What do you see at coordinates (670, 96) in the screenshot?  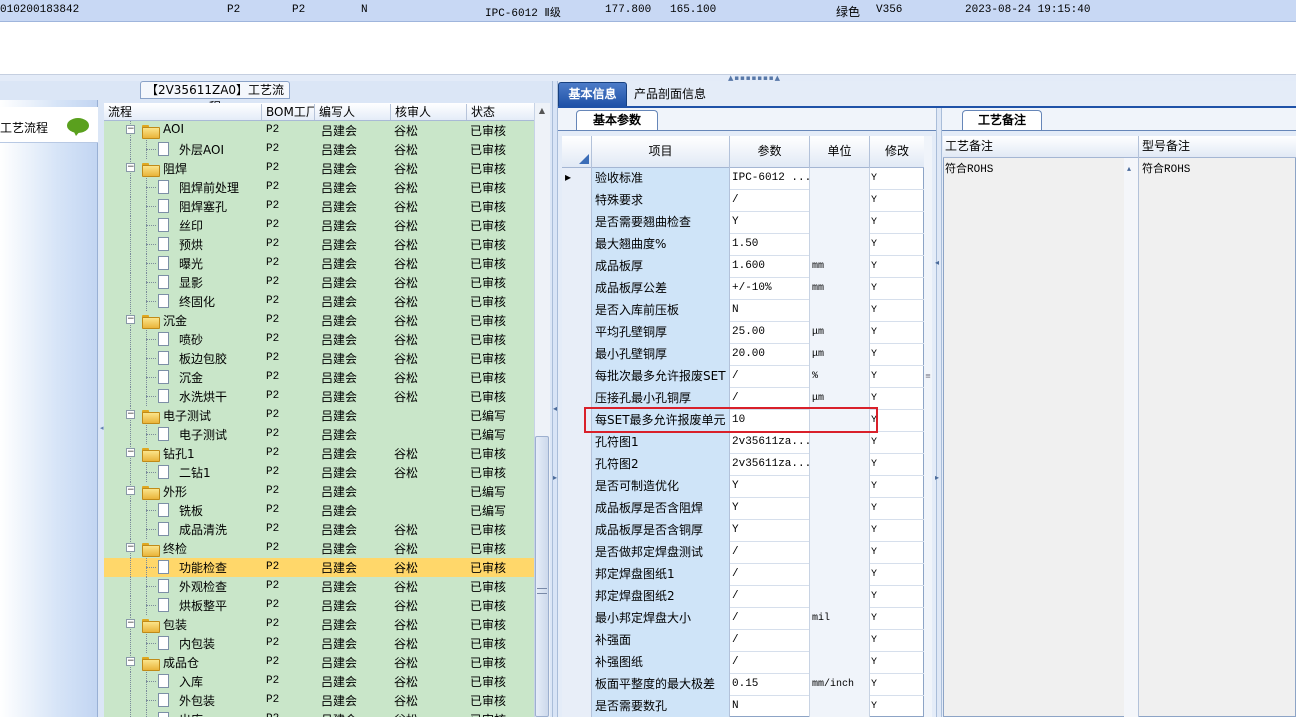 I see `tab-product-profile: 产品剖面信息` at bounding box center [670, 96].